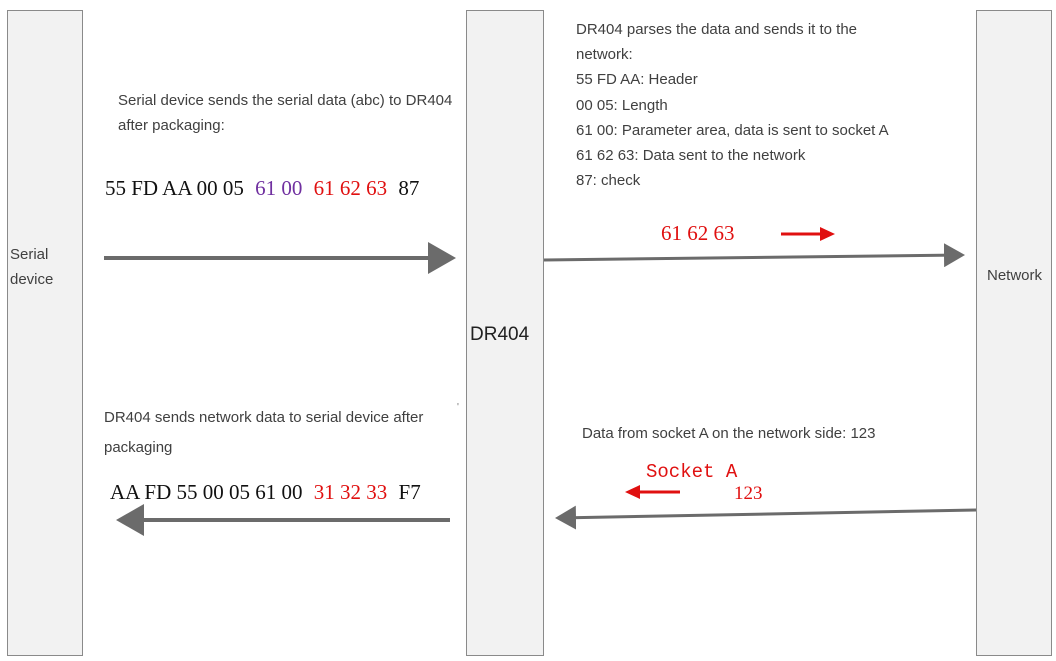 Image resolution: width=1056 pixels, height=661 pixels. Describe the element at coordinates (632, 492) in the screenshot. I see `red-left-arrowhead` at that location.